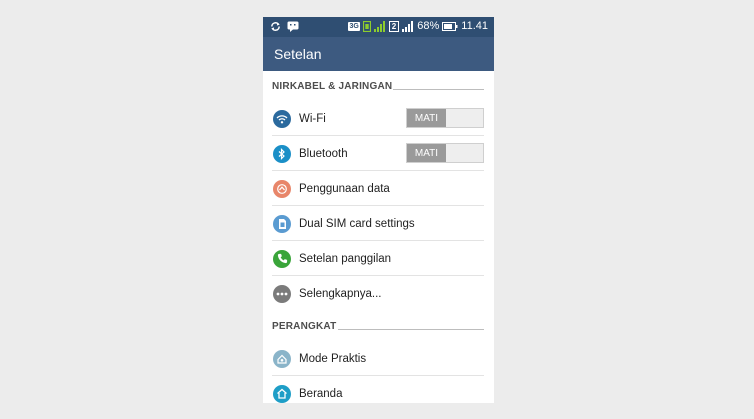 This screenshot has width=754, height=419. Describe the element at coordinates (293, 26) in the screenshot. I see `chat-icon` at that location.